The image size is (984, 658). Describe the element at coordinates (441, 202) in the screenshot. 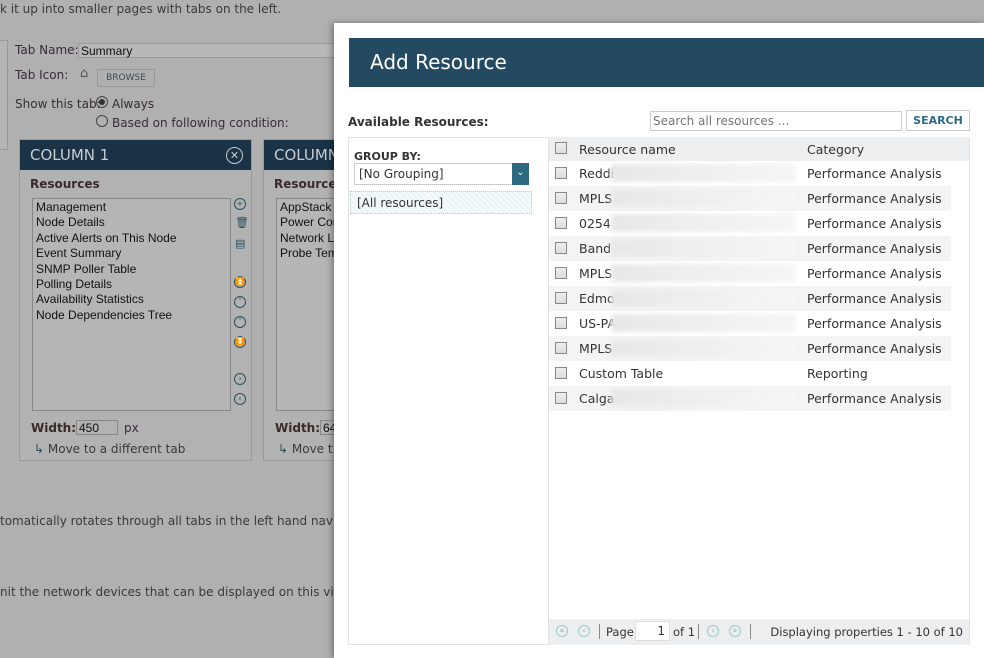

I see `group-item-all-resources: [All resources]` at that location.